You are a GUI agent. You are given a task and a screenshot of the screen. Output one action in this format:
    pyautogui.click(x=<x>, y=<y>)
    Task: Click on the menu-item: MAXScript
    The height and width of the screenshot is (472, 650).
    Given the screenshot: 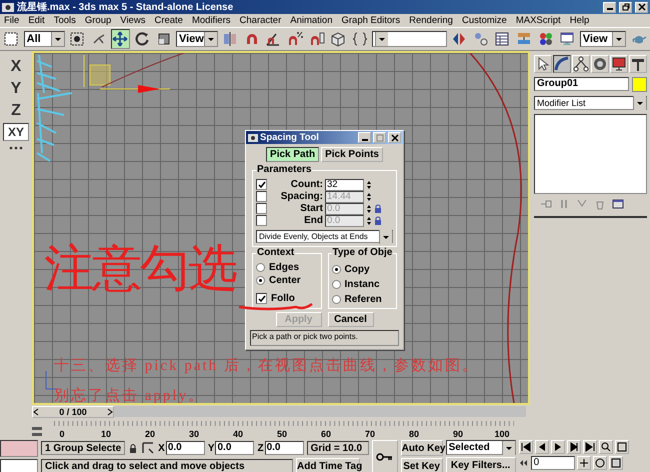 What is the action you would take?
    pyautogui.click(x=538, y=20)
    